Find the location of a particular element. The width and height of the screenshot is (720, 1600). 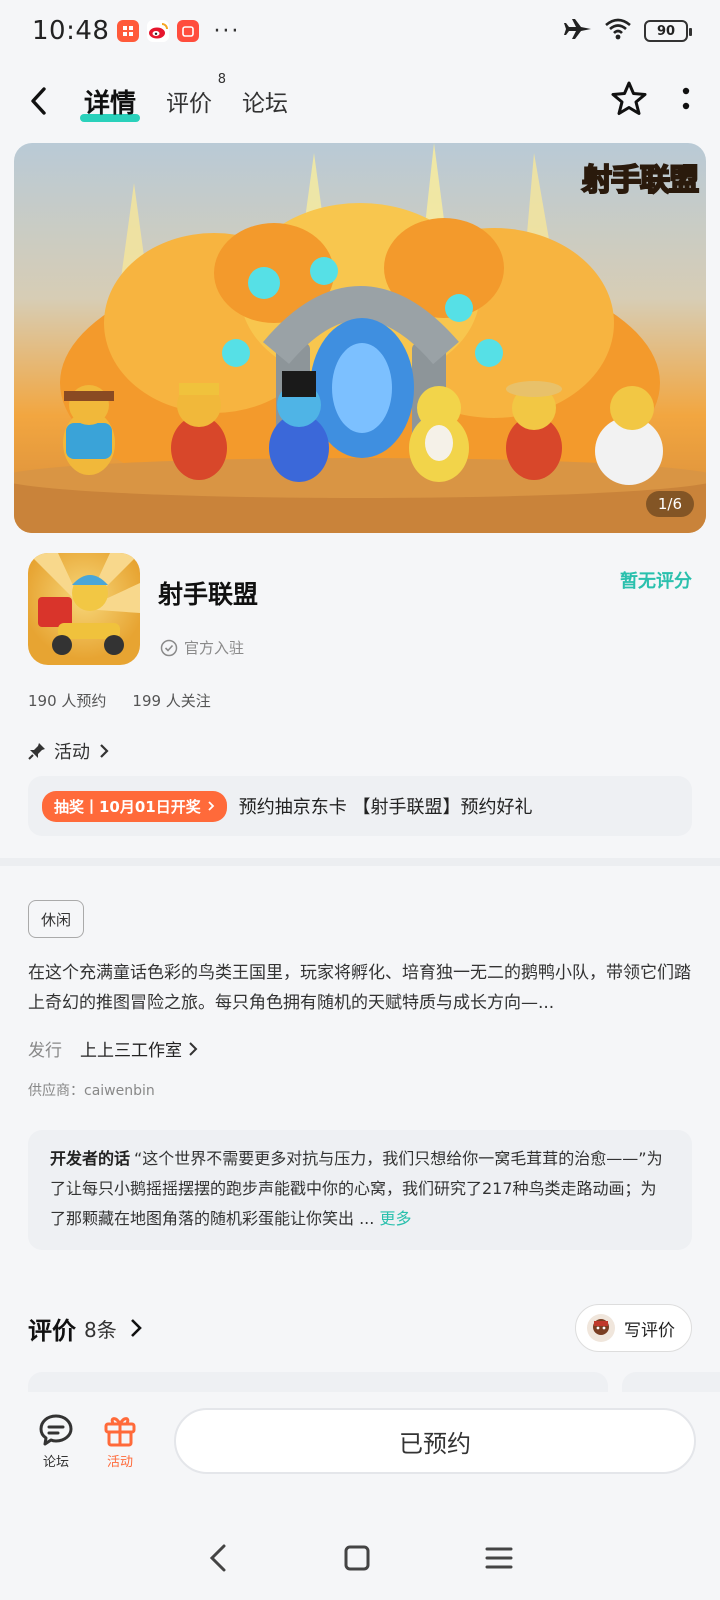

write-review-button: 写评价 is located at coordinates (633, 1328).